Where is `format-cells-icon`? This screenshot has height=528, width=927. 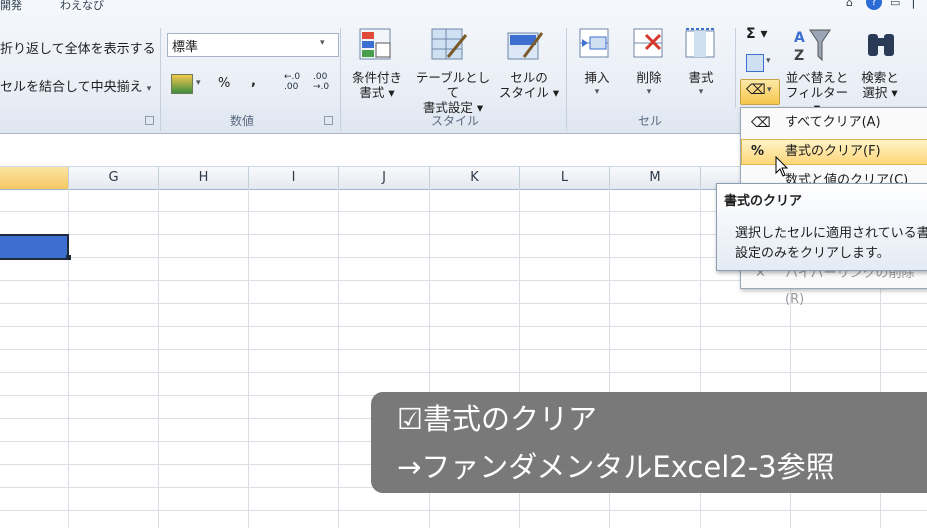 format-cells-icon is located at coordinates (701, 46).